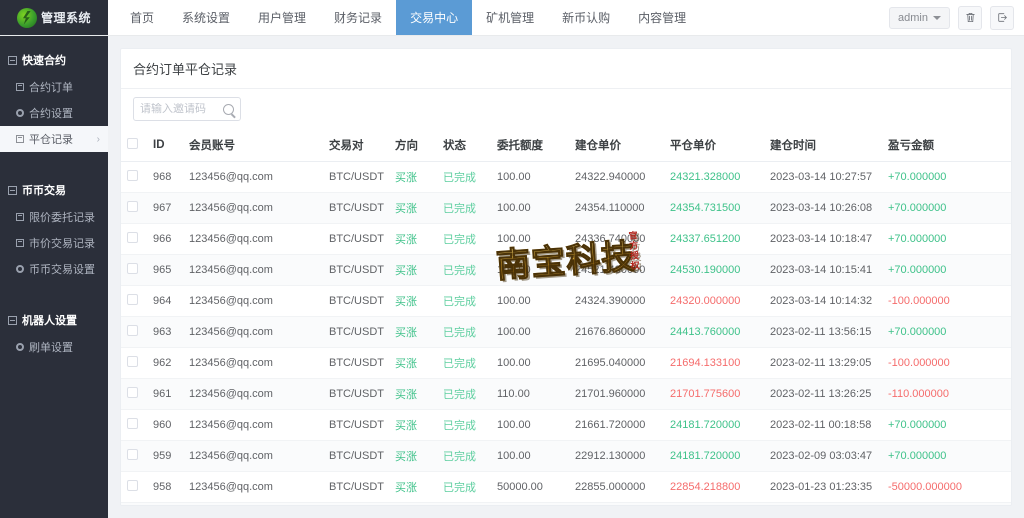 This screenshot has width=1024, height=518. Describe the element at coordinates (165, 425) in the screenshot. I see `cell-id: 960` at that location.